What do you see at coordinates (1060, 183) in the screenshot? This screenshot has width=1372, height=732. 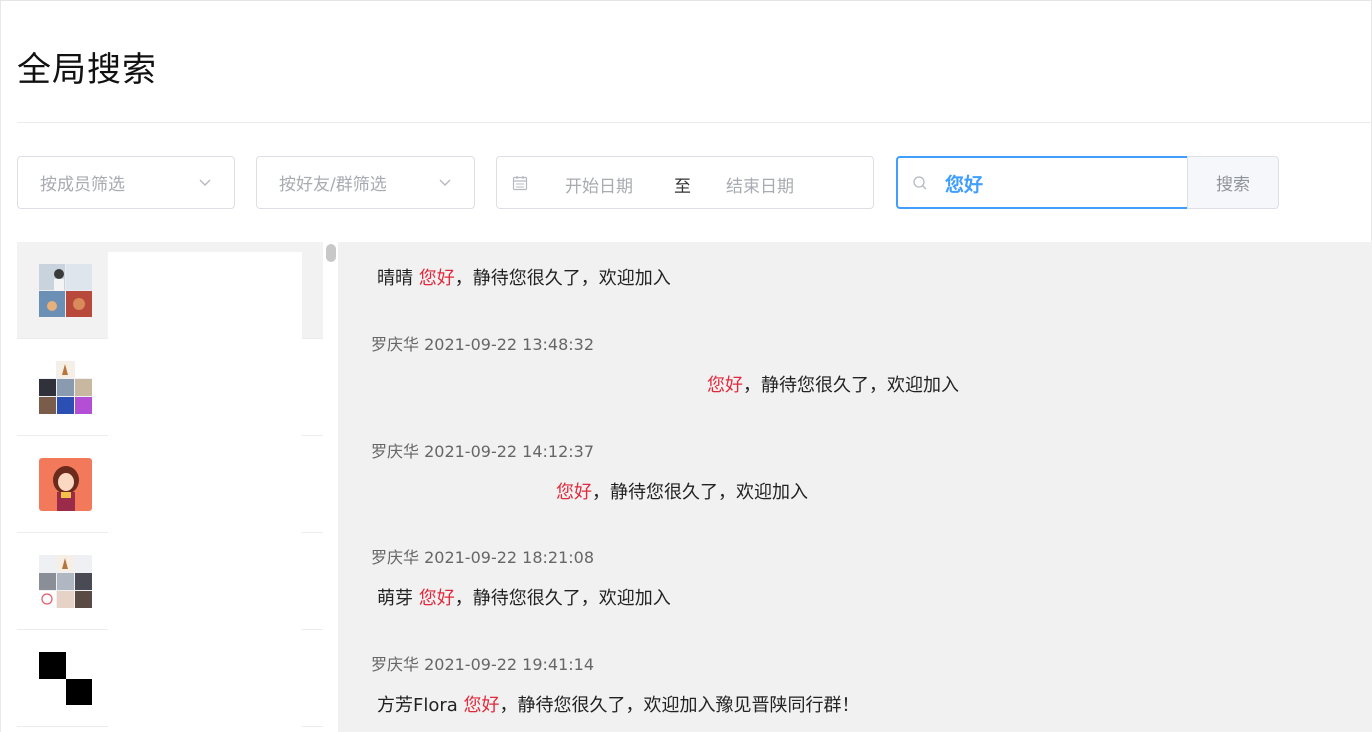 I see `search-input` at bounding box center [1060, 183].